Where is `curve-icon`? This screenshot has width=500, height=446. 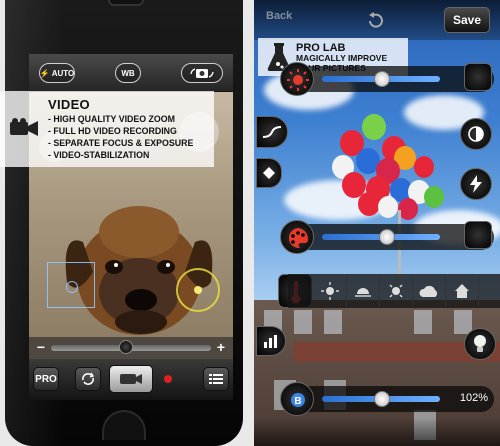 curve-icon is located at coordinates (272, 132).